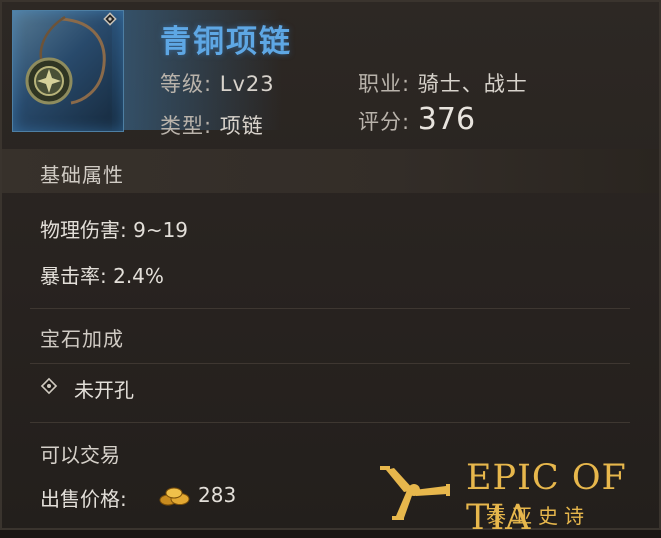  I want to click on class-stat: 职业: 骑士、战士, so click(443, 83).